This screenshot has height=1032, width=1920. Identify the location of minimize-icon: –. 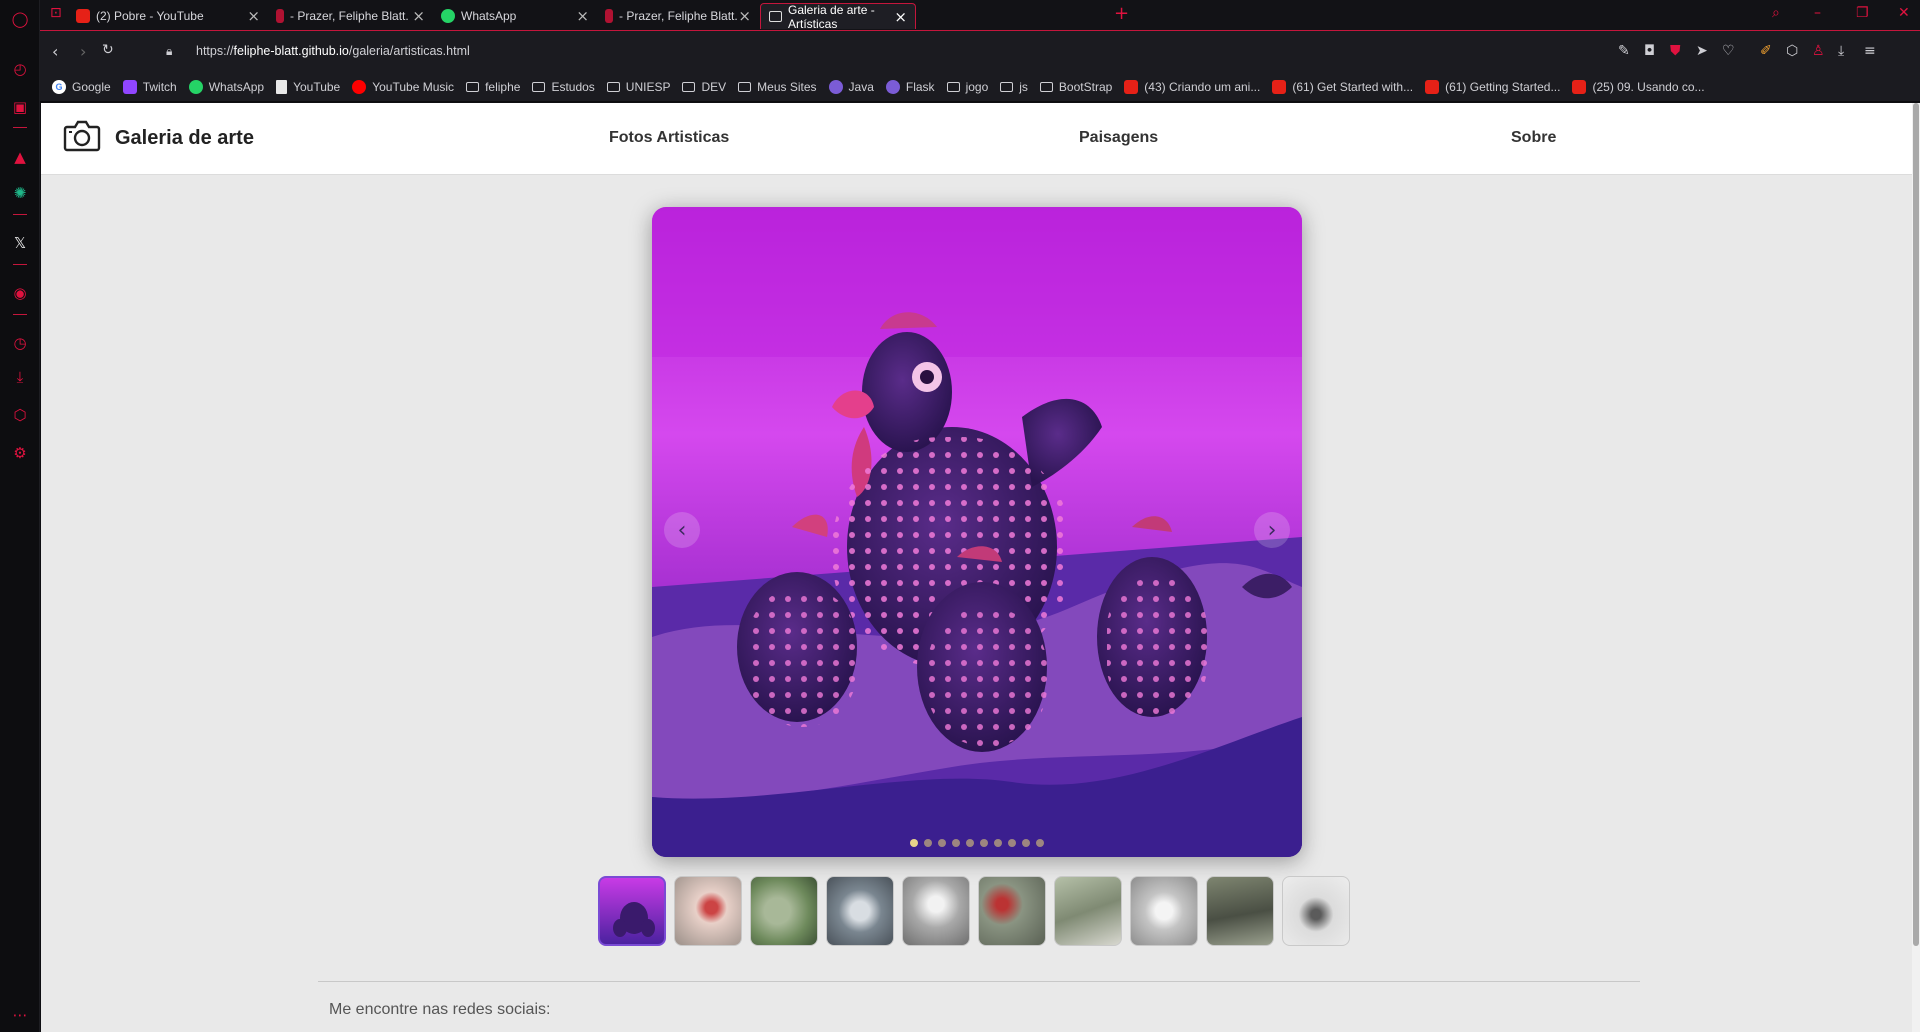
(1817, 13).